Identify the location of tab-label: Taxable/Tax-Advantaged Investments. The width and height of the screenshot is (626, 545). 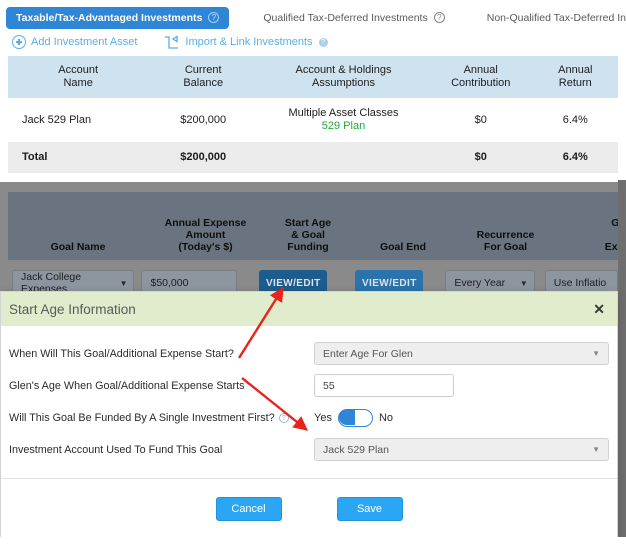
(109, 17).